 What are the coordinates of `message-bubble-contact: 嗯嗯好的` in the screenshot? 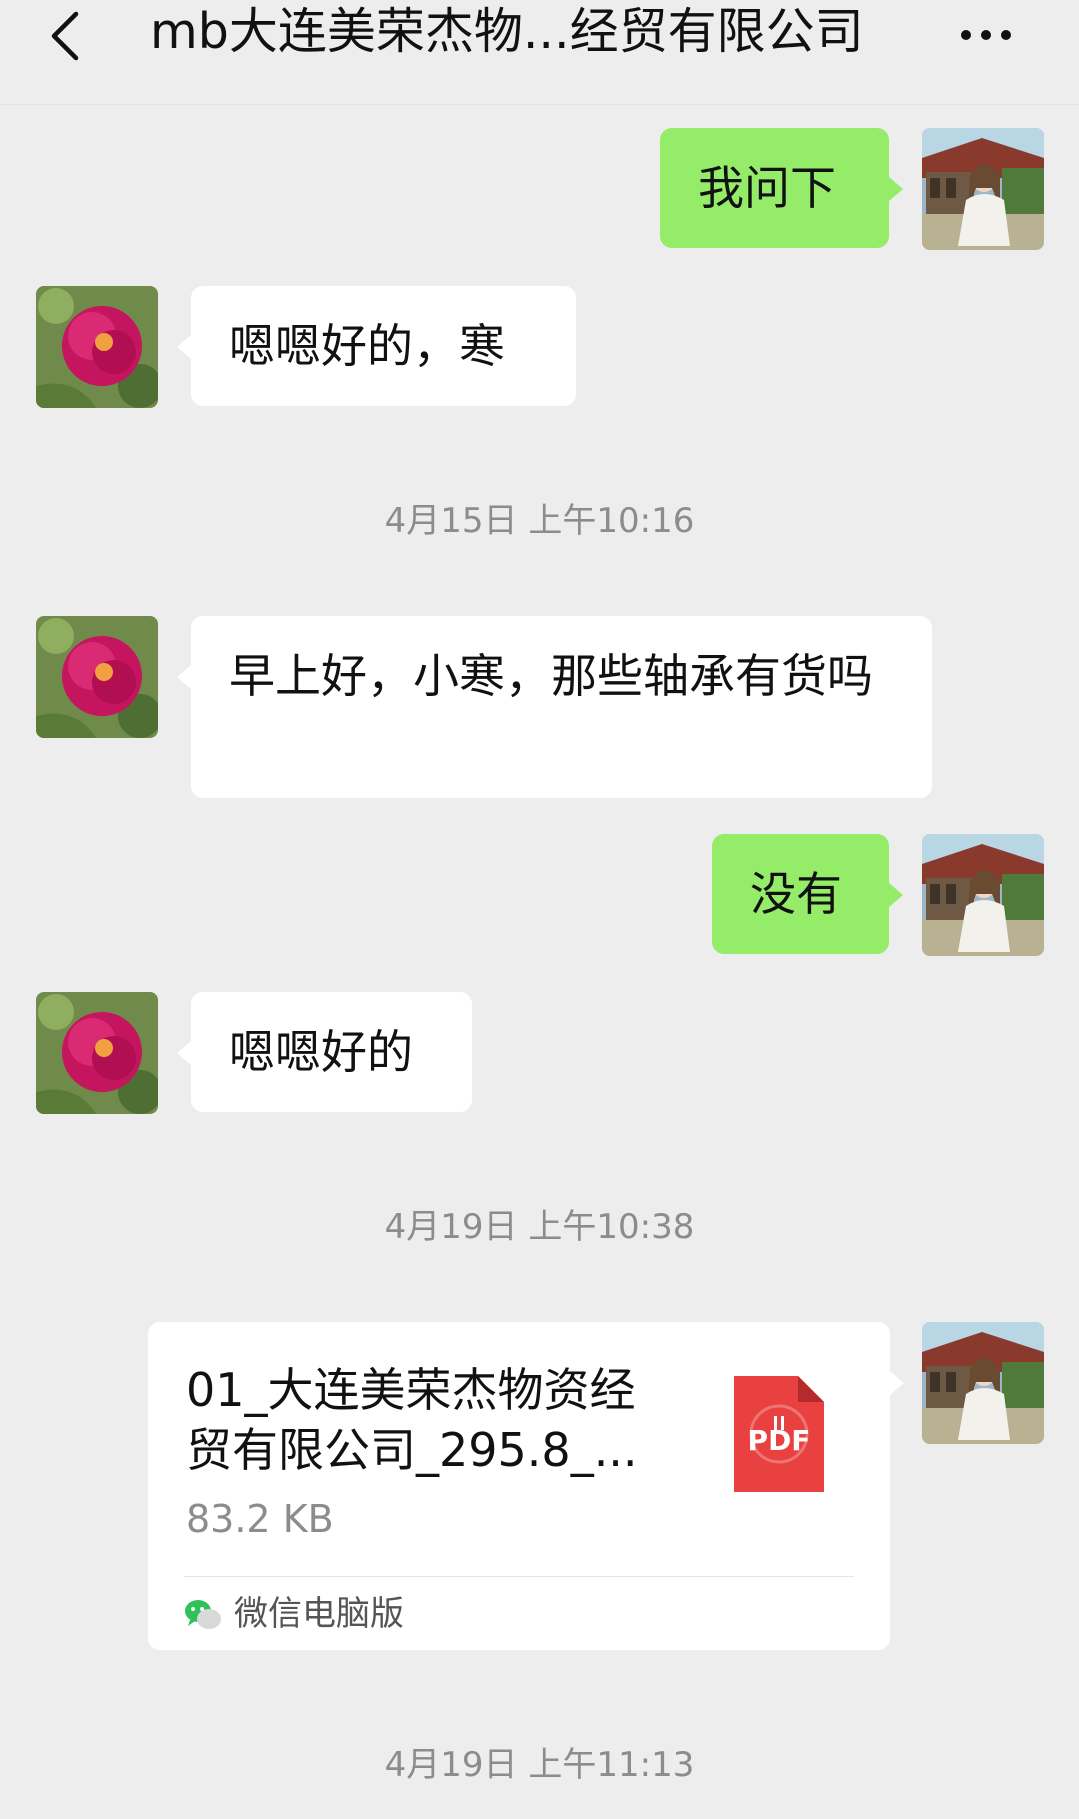 It's located at (324, 1052).